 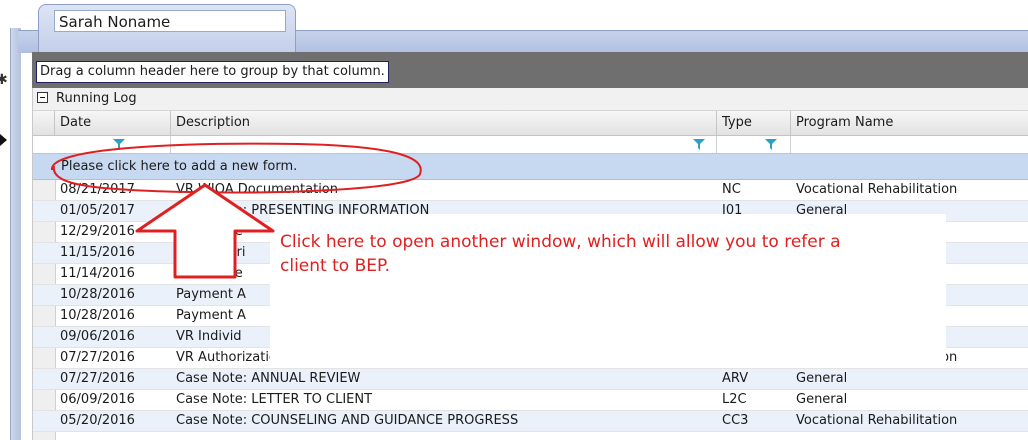 What do you see at coordinates (97, 336) in the screenshot?
I see `cell-date: 09/06/2016` at bounding box center [97, 336].